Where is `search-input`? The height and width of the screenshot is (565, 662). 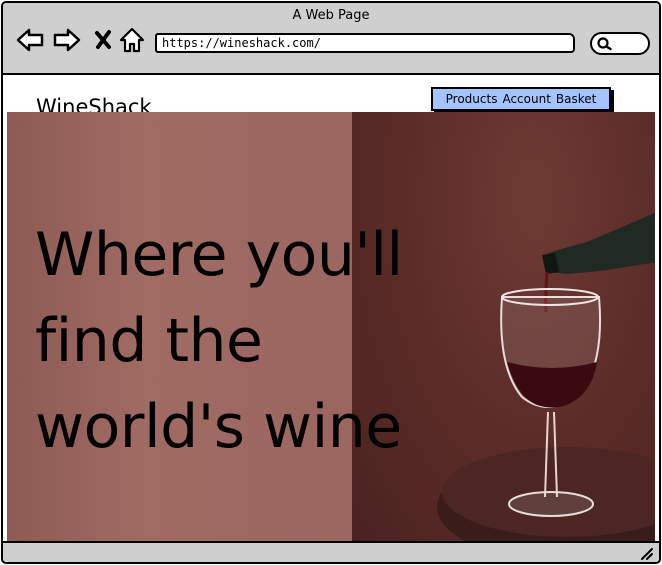 search-input is located at coordinates (620, 43).